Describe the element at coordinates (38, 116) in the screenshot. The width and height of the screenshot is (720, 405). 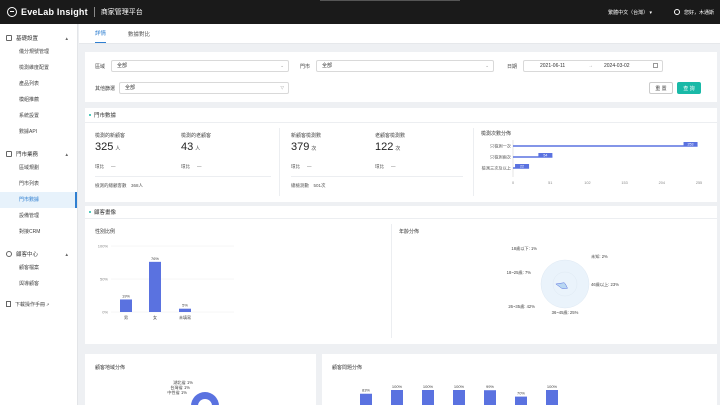
I see `sidebar-item: 系統設置` at that location.